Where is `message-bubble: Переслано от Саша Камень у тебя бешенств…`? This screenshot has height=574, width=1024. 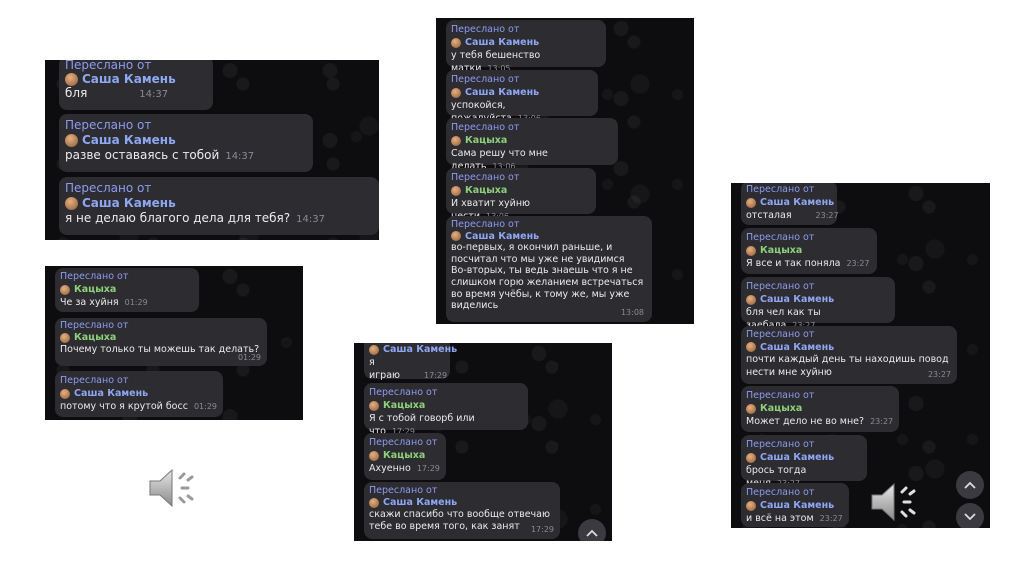
message-bubble: Переслано от Саша Камень у тебя бешенств… is located at coordinates (526, 47).